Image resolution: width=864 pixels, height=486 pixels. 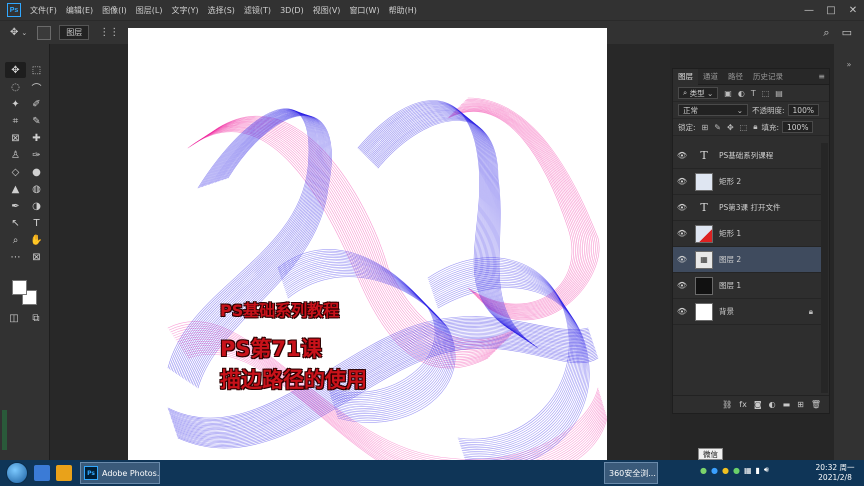 I want to click on layer-row: 👁︎ 矩形 2, so click(x=747, y=182).